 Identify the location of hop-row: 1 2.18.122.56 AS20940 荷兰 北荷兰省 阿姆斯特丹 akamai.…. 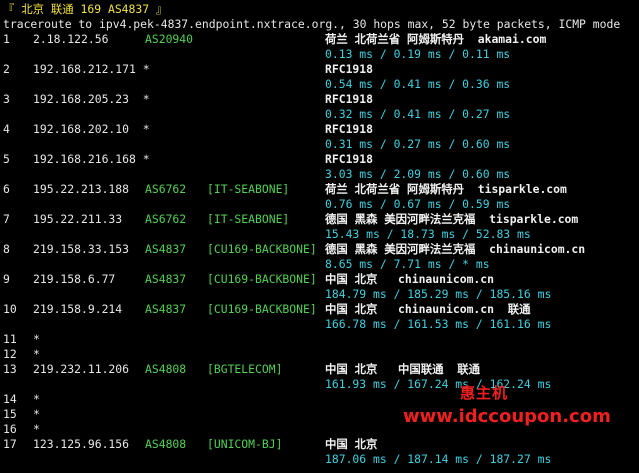
(321, 39).